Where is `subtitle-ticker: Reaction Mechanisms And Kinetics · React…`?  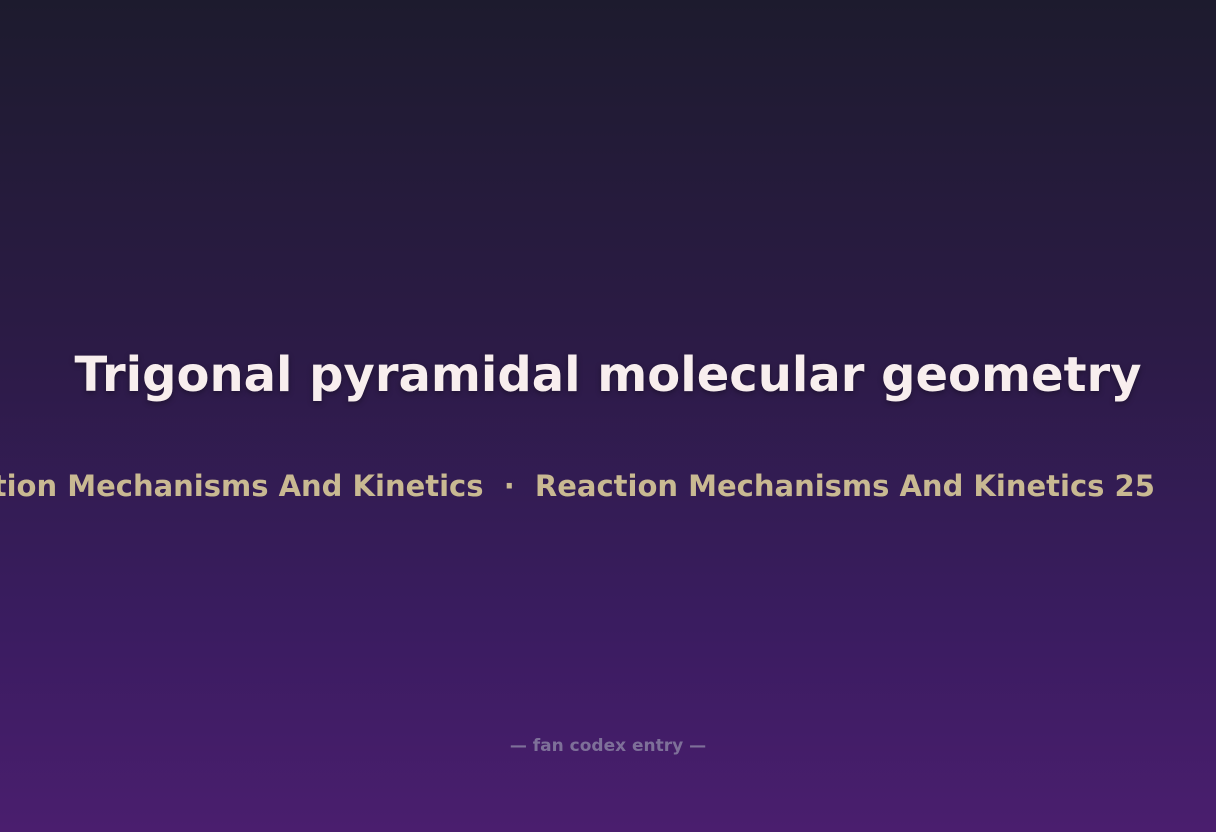 subtitle-ticker: Reaction Mechanisms And Kinetics · React… is located at coordinates (608, 486).